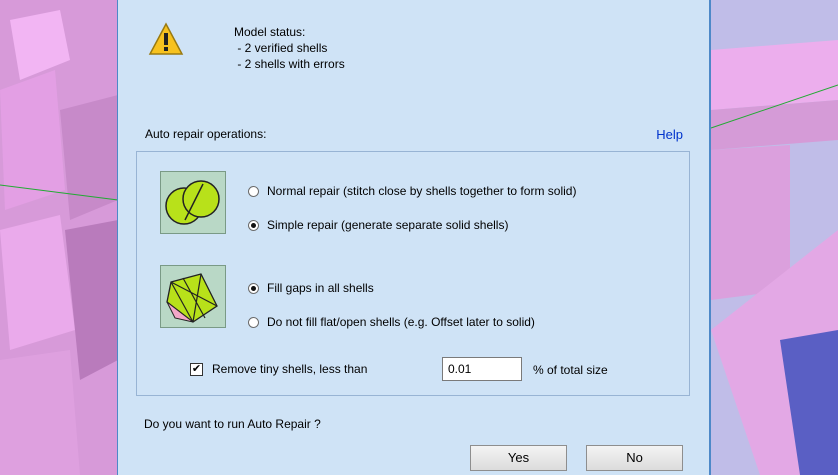 The width and height of the screenshot is (838, 475). I want to click on tiny-size-input, so click(482, 369).